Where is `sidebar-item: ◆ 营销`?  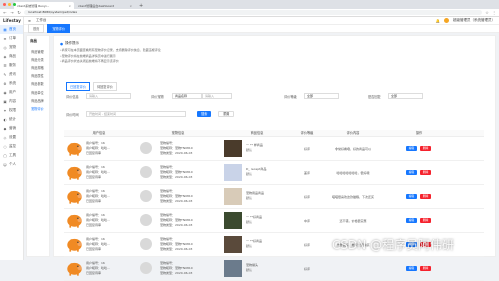 sidebar-item: ◆ 营销 is located at coordinates (11, 128).